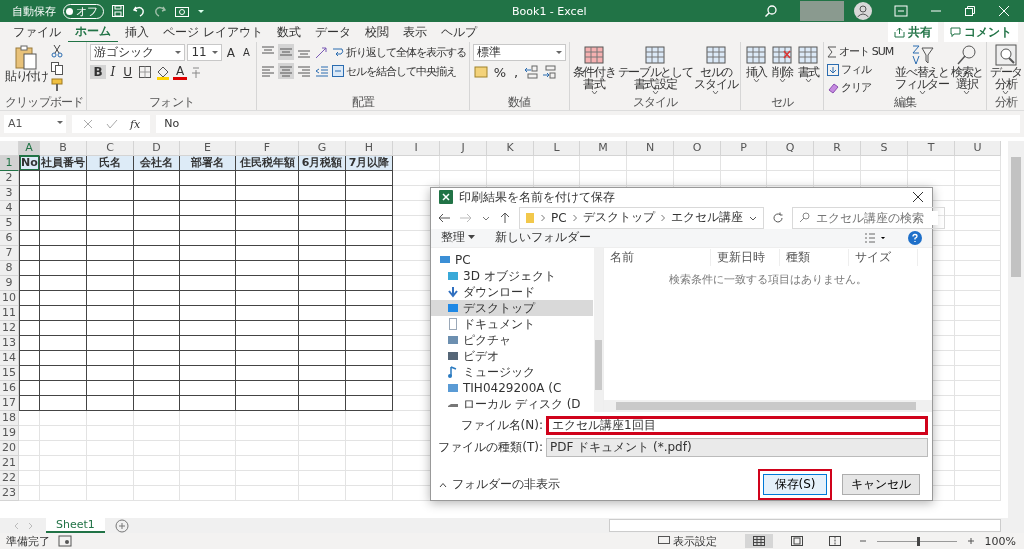 The image size is (1024, 549). I want to click on column-header: サイズ, so click(883, 257).